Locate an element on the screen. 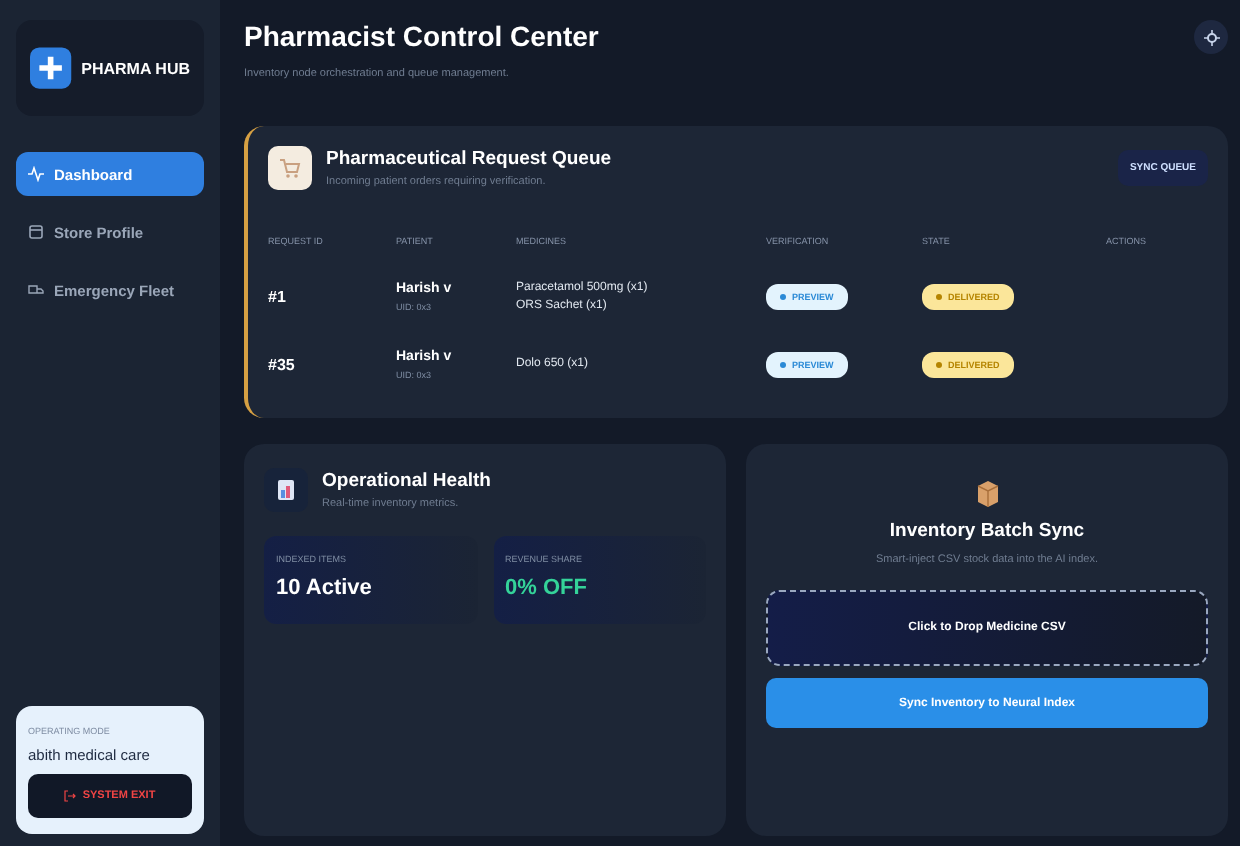 The image size is (1240, 846). truck-icon is located at coordinates (36, 290).